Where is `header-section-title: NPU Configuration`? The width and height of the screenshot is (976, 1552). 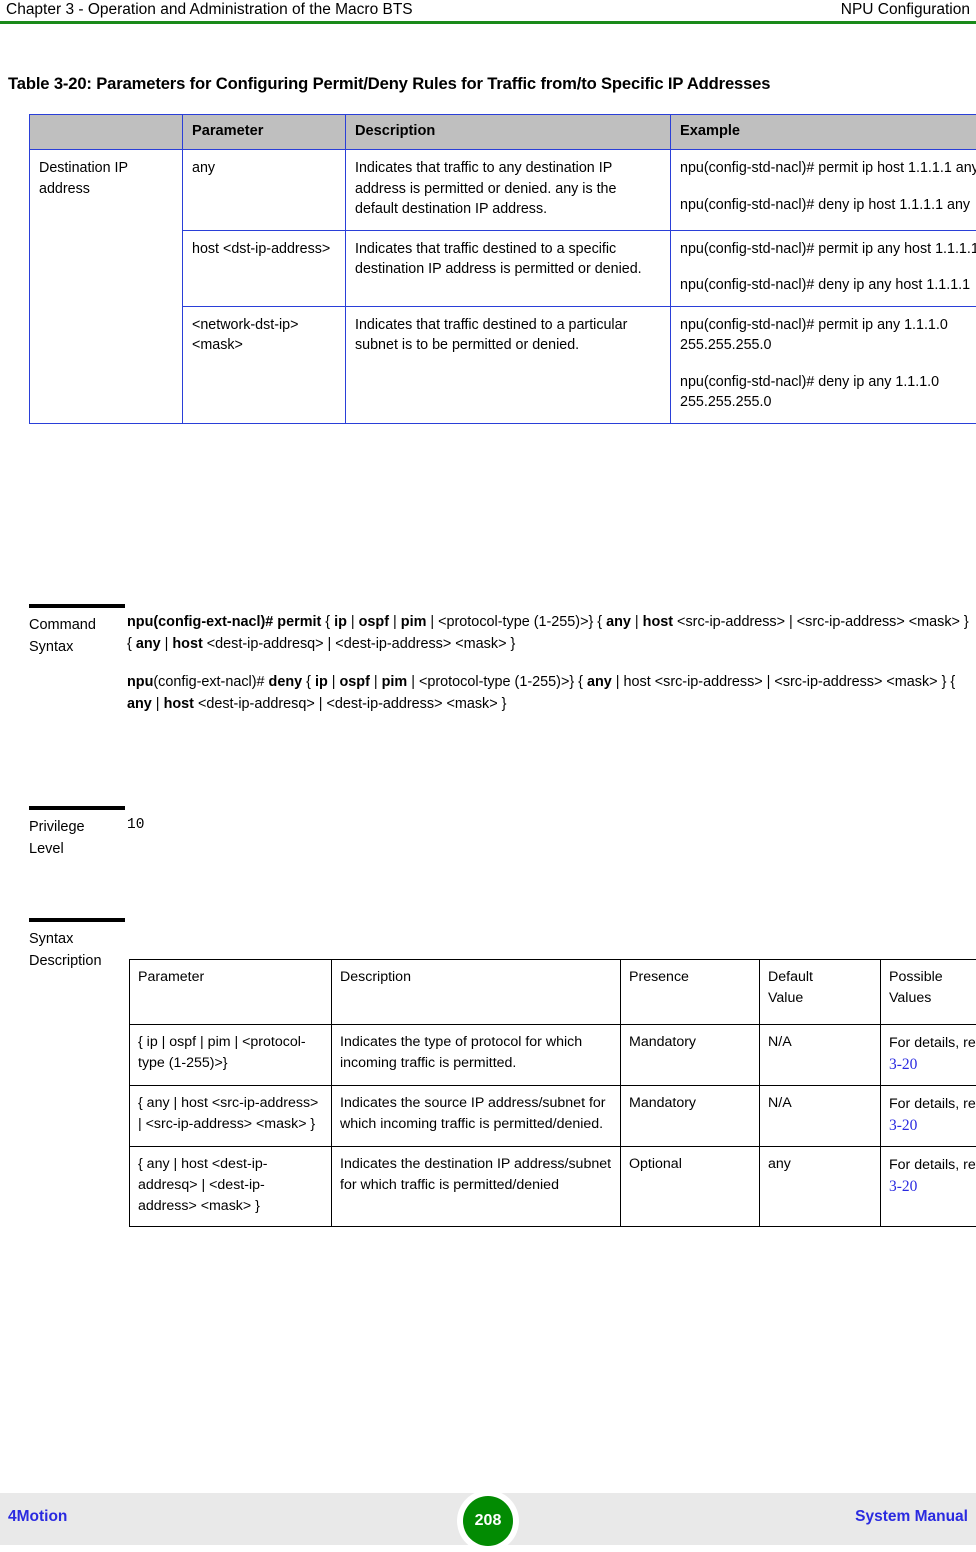 header-section-title: NPU Configuration is located at coordinates (905, 9).